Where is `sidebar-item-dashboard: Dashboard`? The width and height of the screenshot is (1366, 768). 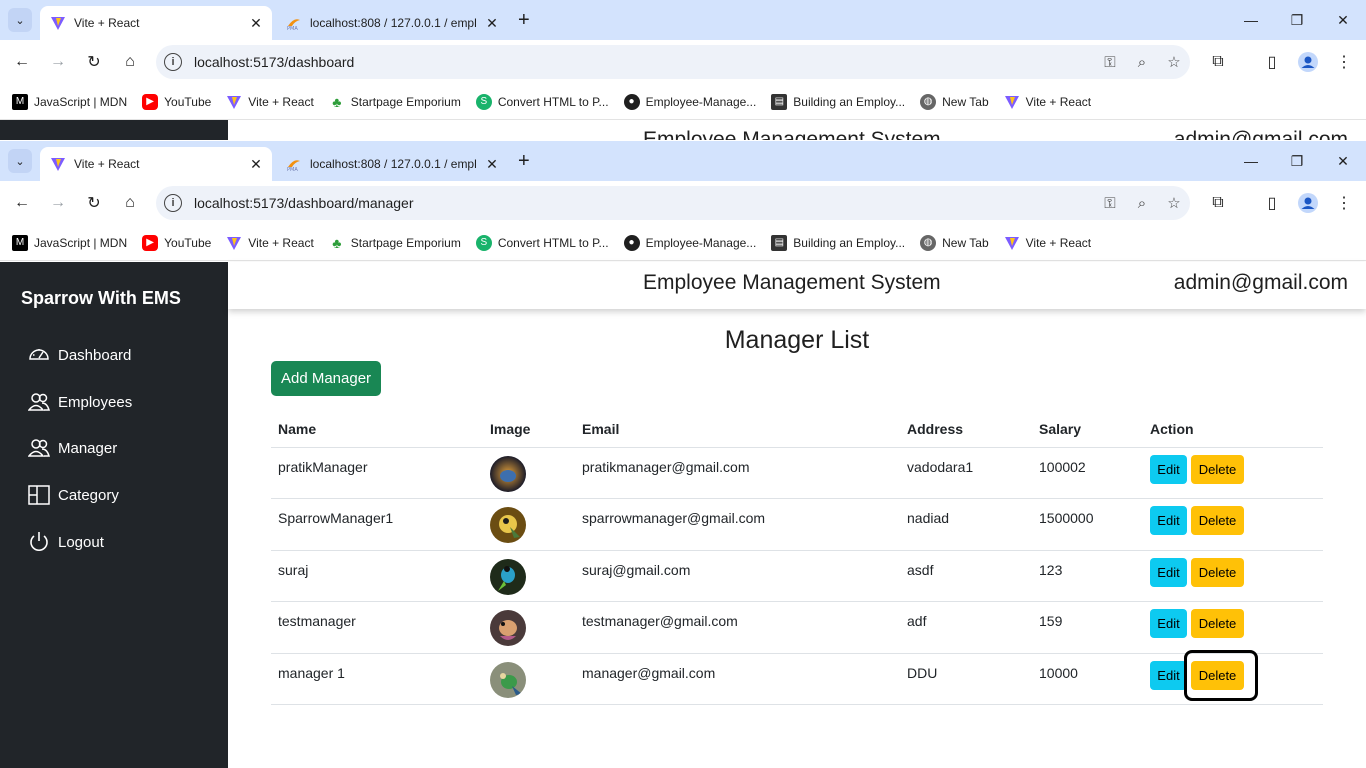
sidebar-item-dashboard: Dashboard is located at coordinates (79, 355).